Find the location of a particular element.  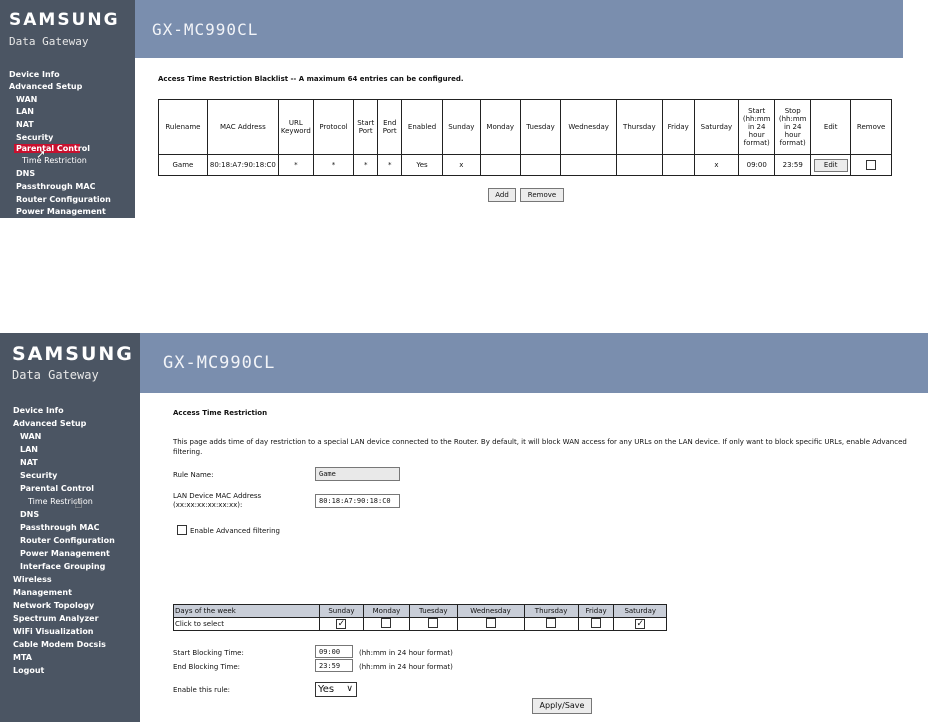

col-header-friday: Friday is located at coordinates (678, 127).